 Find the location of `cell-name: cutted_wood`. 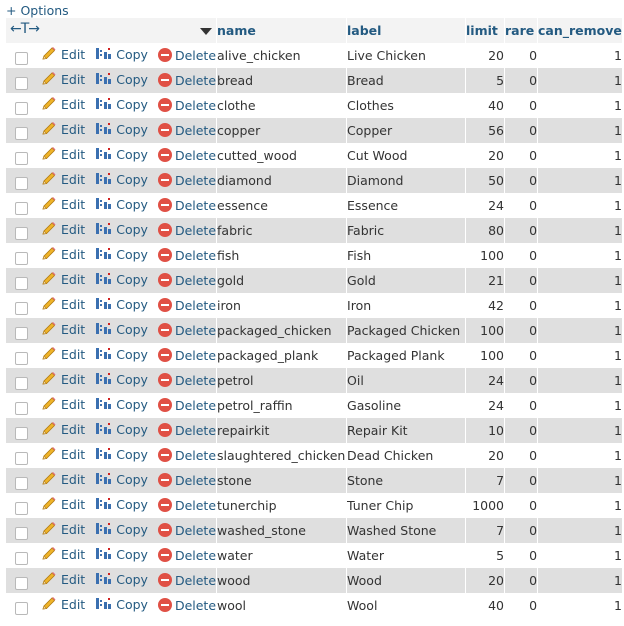

cell-name: cutted_wood is located at coordinates (282, 155).